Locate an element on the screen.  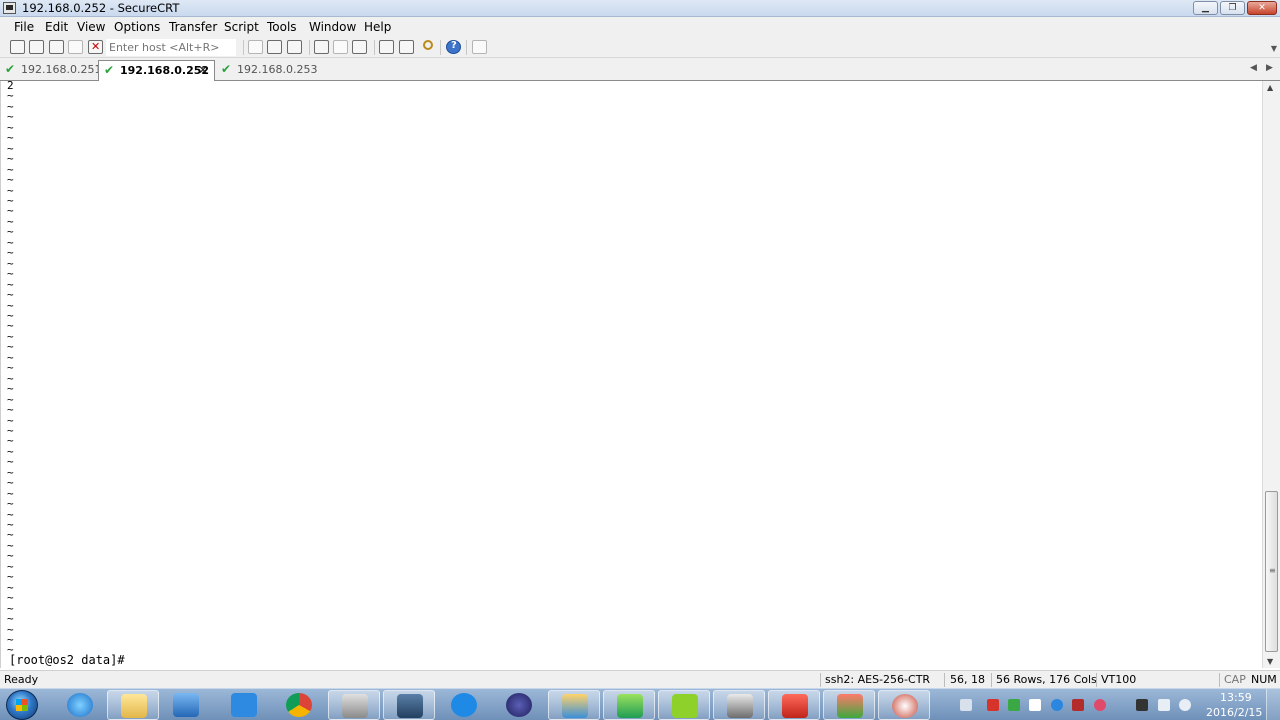
taskbar-virtualbox is located at coordinates (574, 705).